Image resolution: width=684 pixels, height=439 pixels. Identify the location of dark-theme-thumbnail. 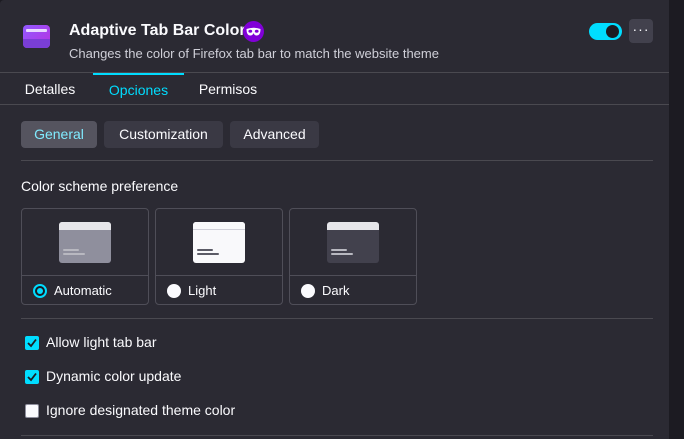
(353, 242).